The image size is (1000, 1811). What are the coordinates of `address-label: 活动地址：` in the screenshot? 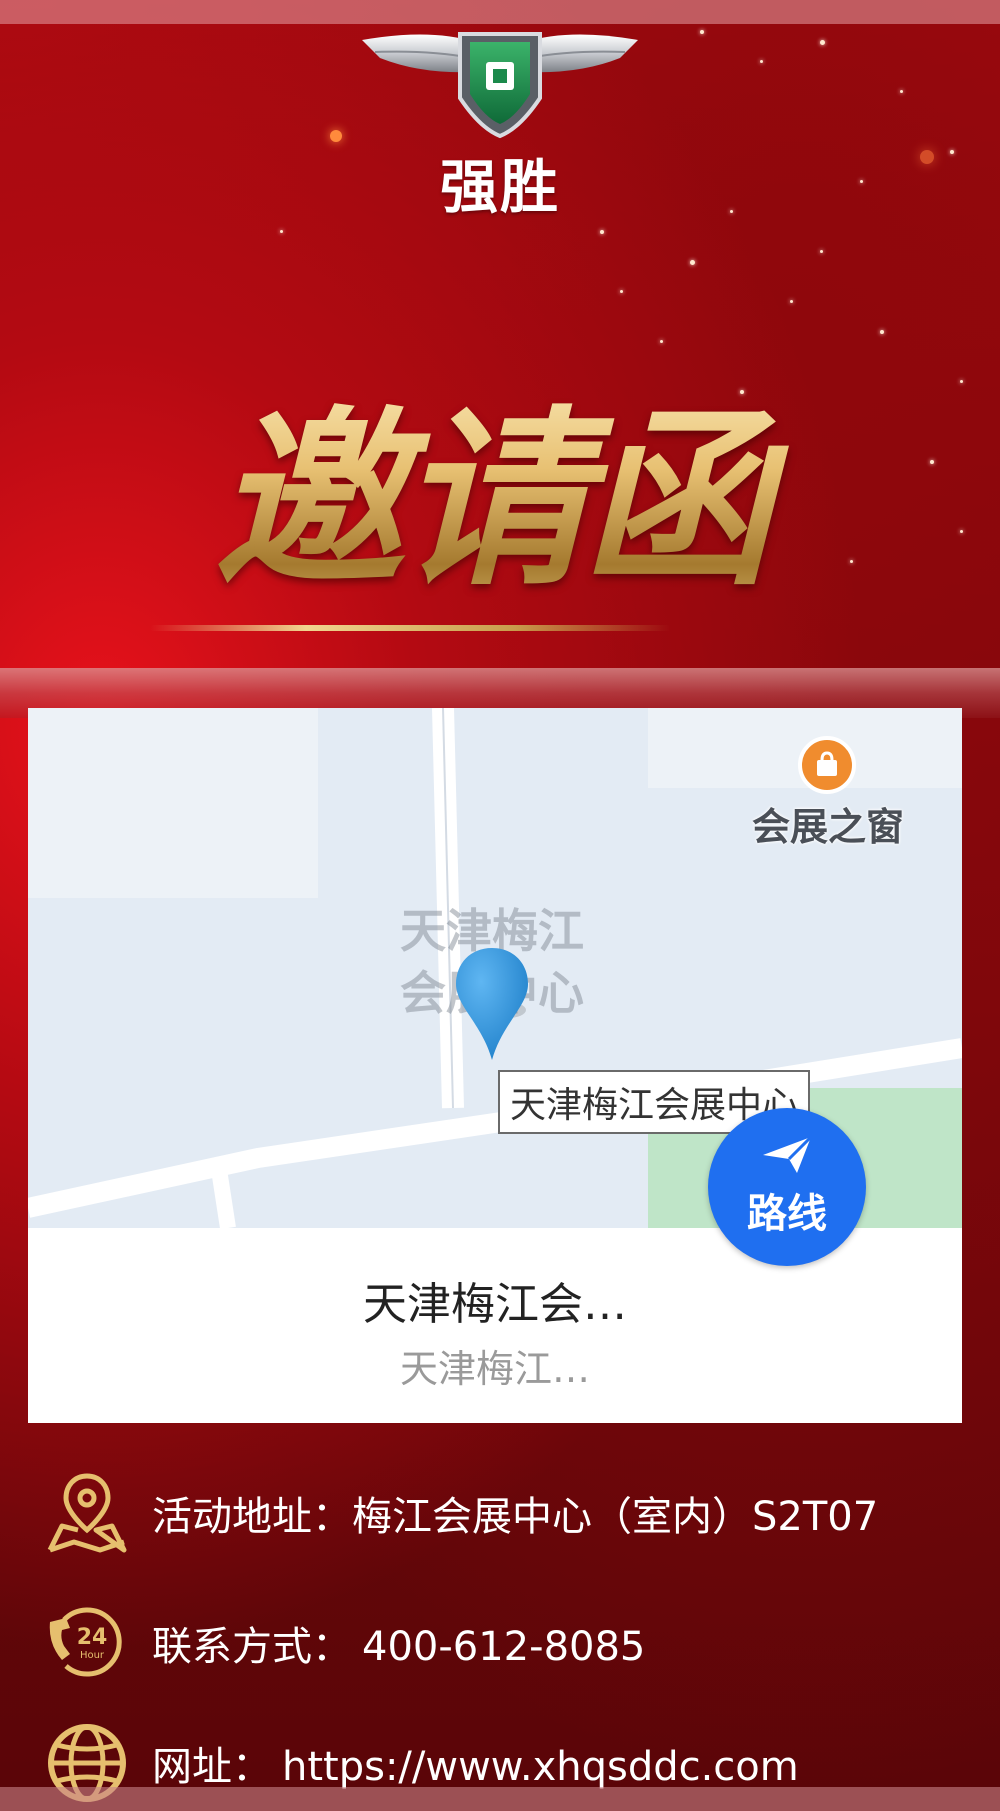 It's located at (252, 1517).